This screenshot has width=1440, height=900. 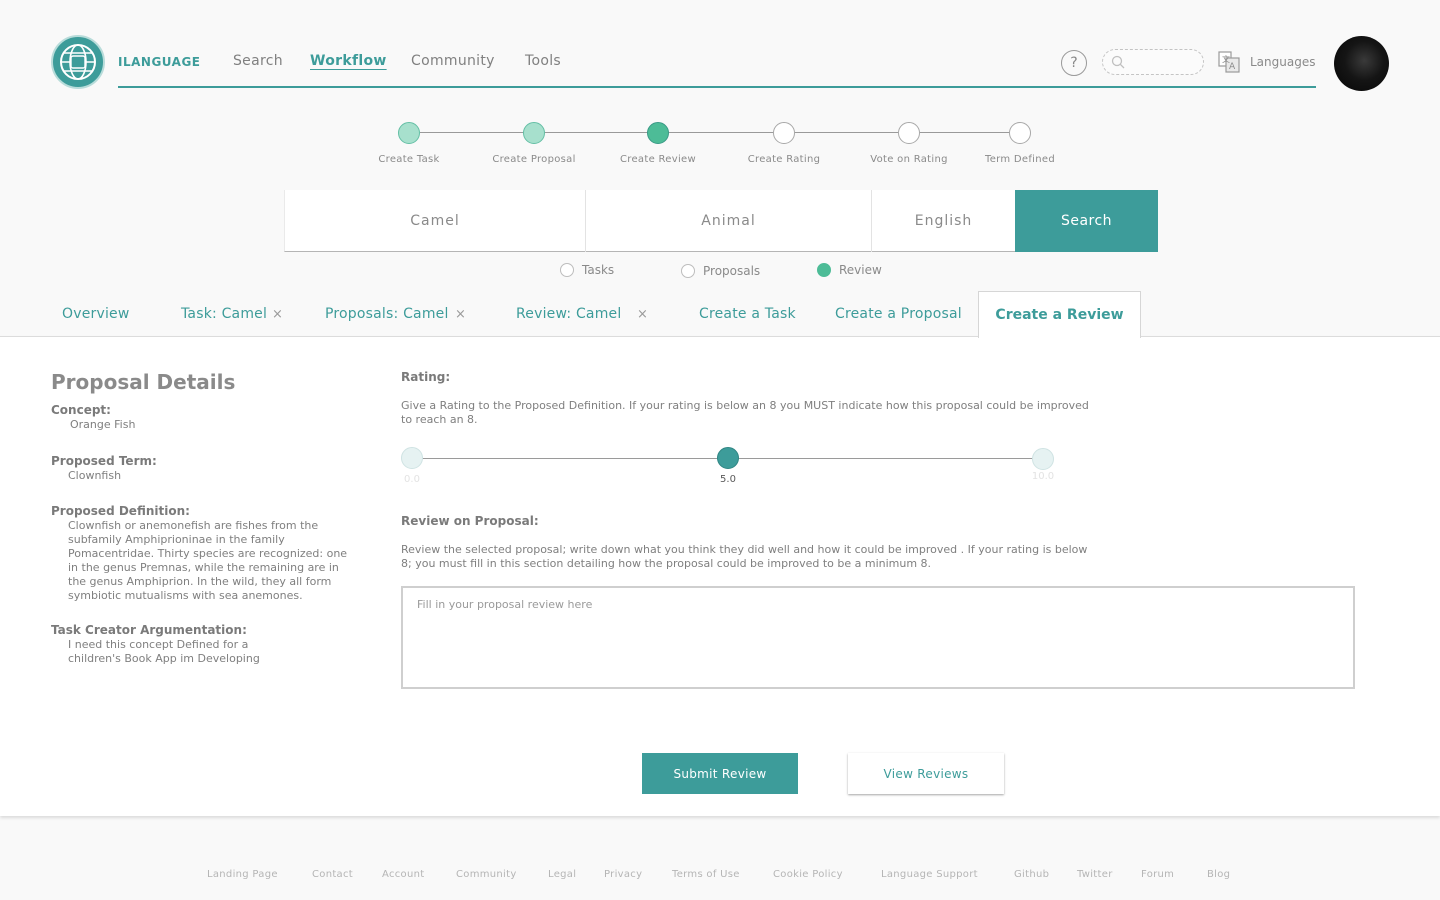 I want to click on avatar, so click(x=1361, y=63).